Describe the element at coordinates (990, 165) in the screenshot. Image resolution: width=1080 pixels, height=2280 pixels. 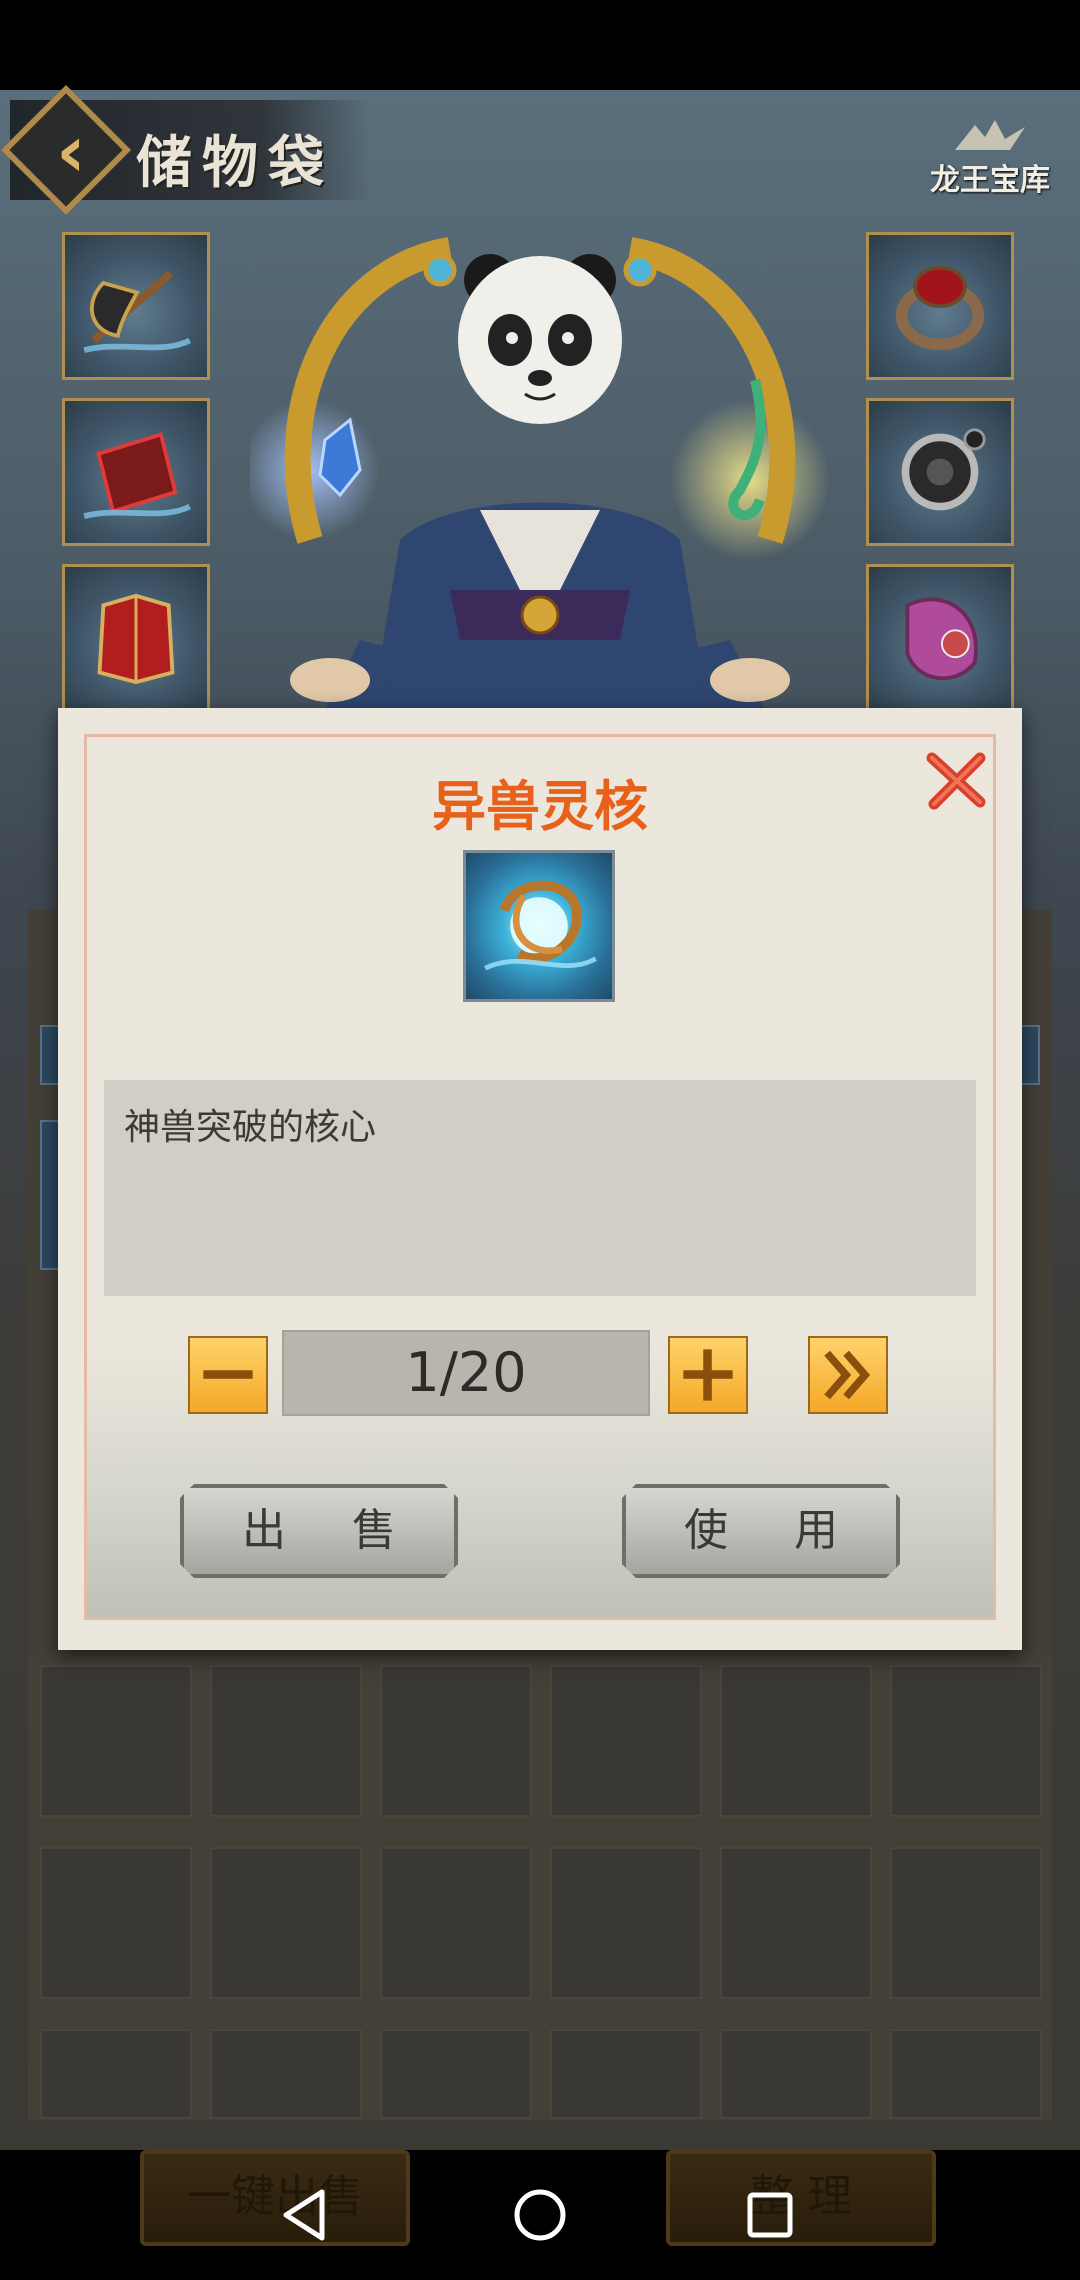
I see `game-logo: 龙王宝库` at that location.